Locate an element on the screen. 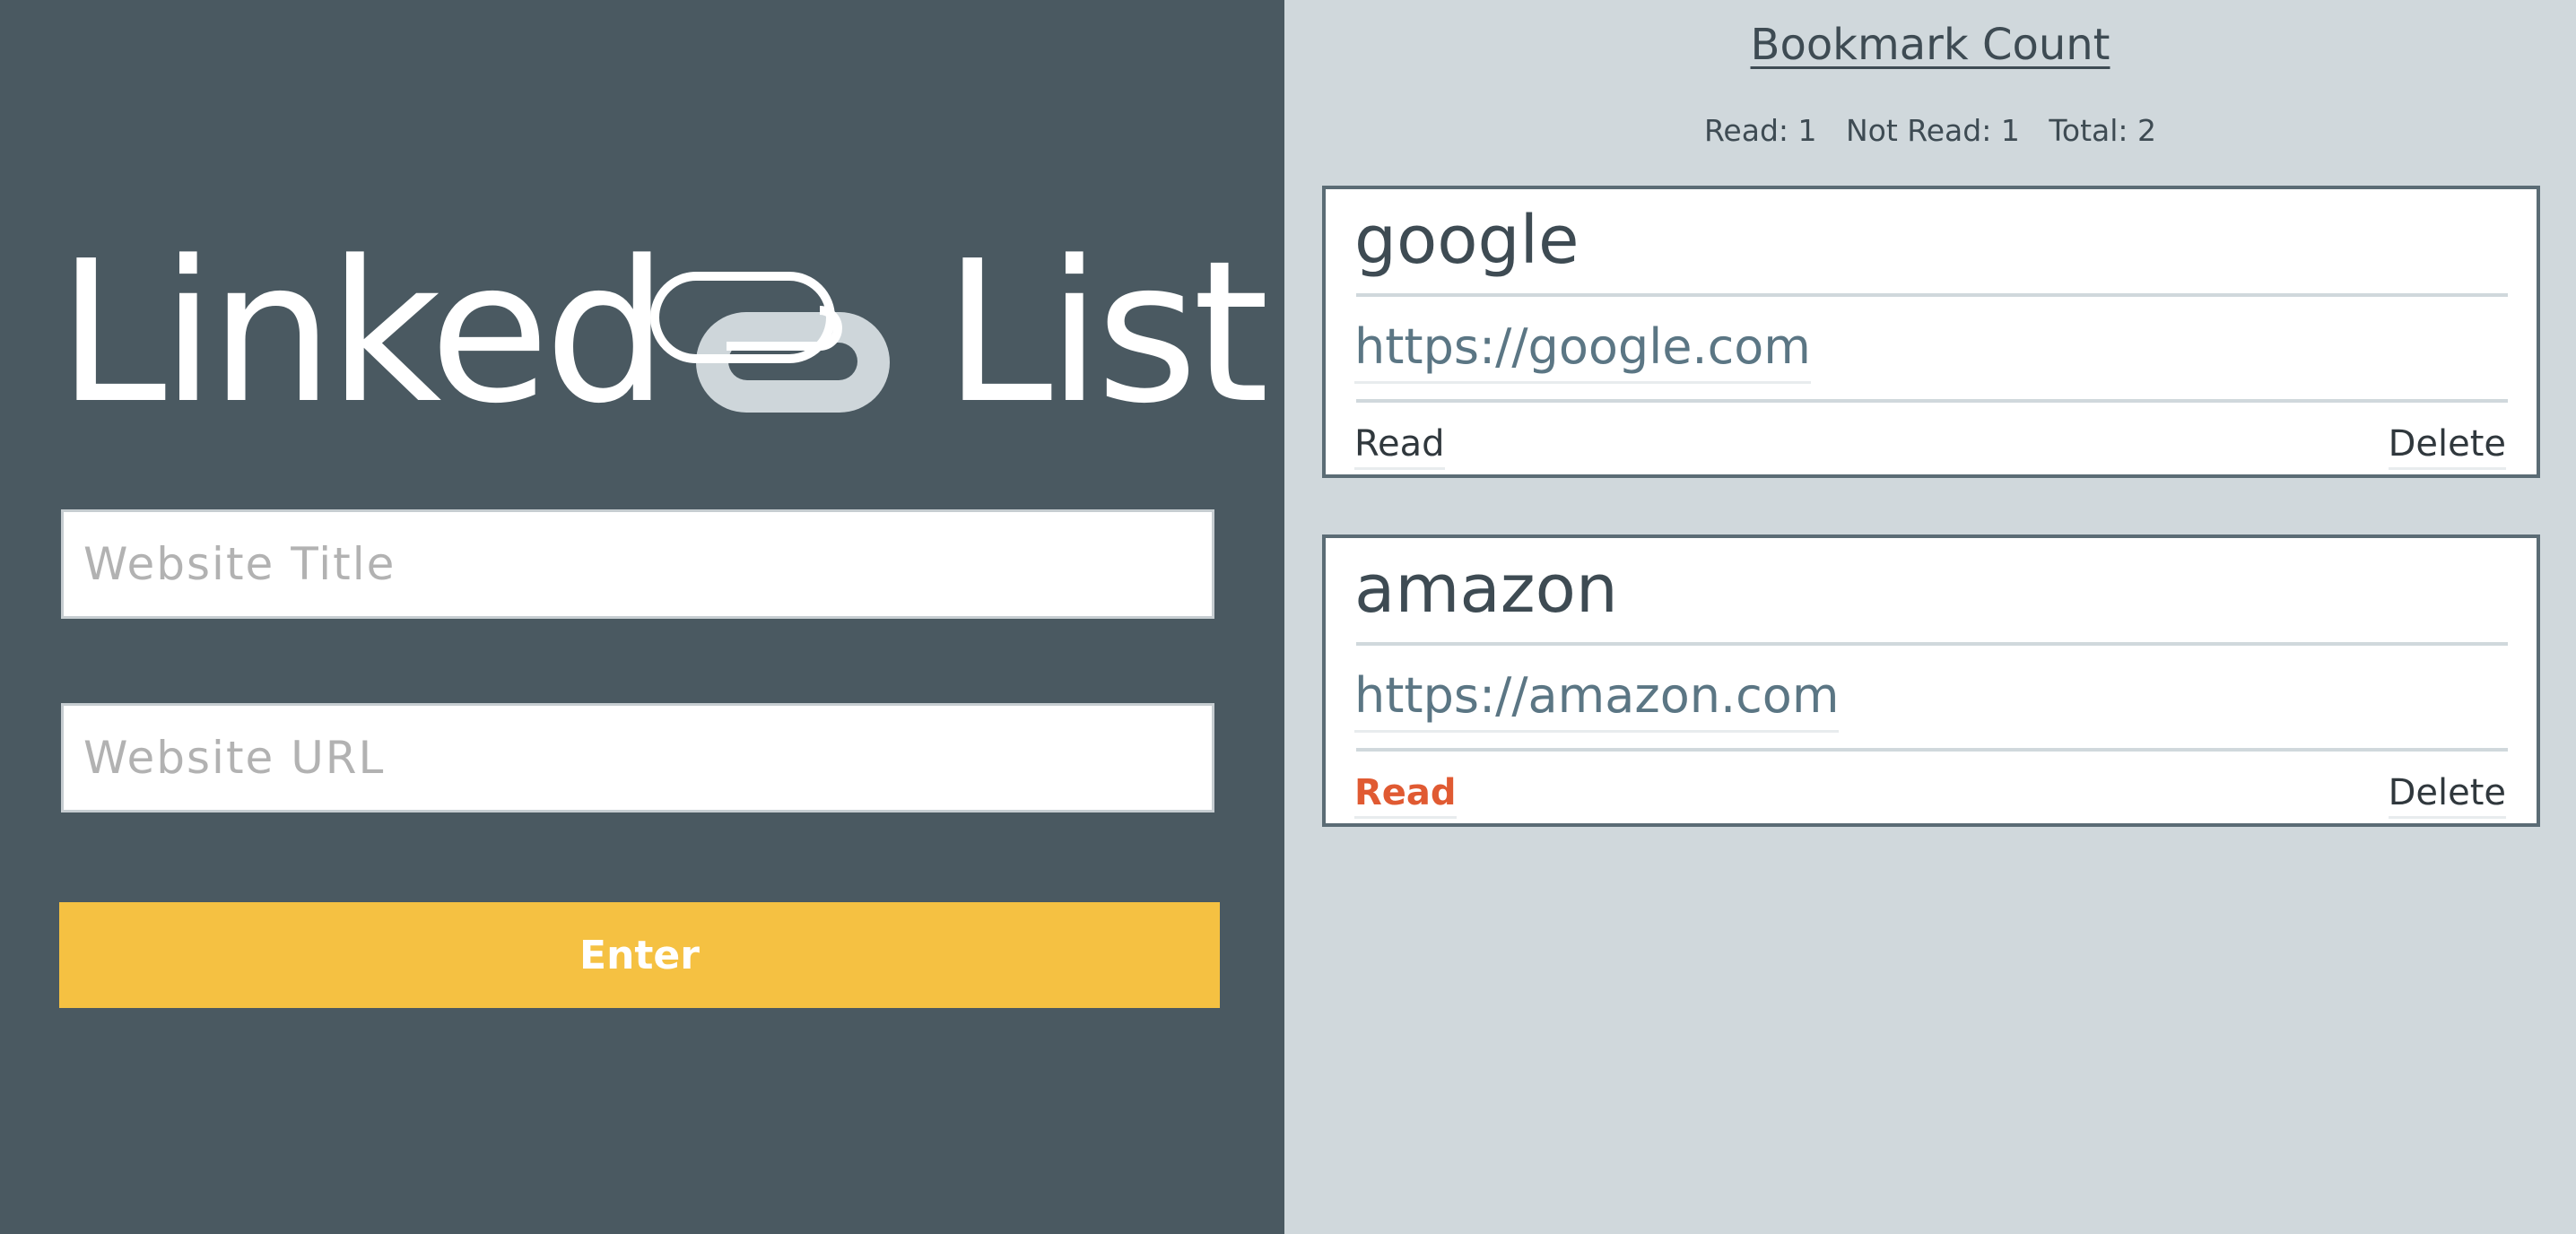 Image resolution: width=2576 pixels, height=1234 pixels. total-count: Total: 2 is located at coordinates (2103, 130).